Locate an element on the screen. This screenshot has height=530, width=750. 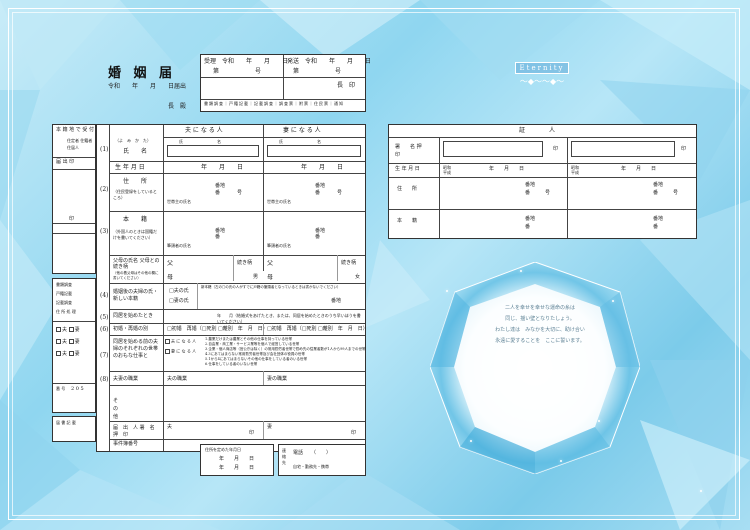
phone-field: （ ） is located at coordinates (321, 453).